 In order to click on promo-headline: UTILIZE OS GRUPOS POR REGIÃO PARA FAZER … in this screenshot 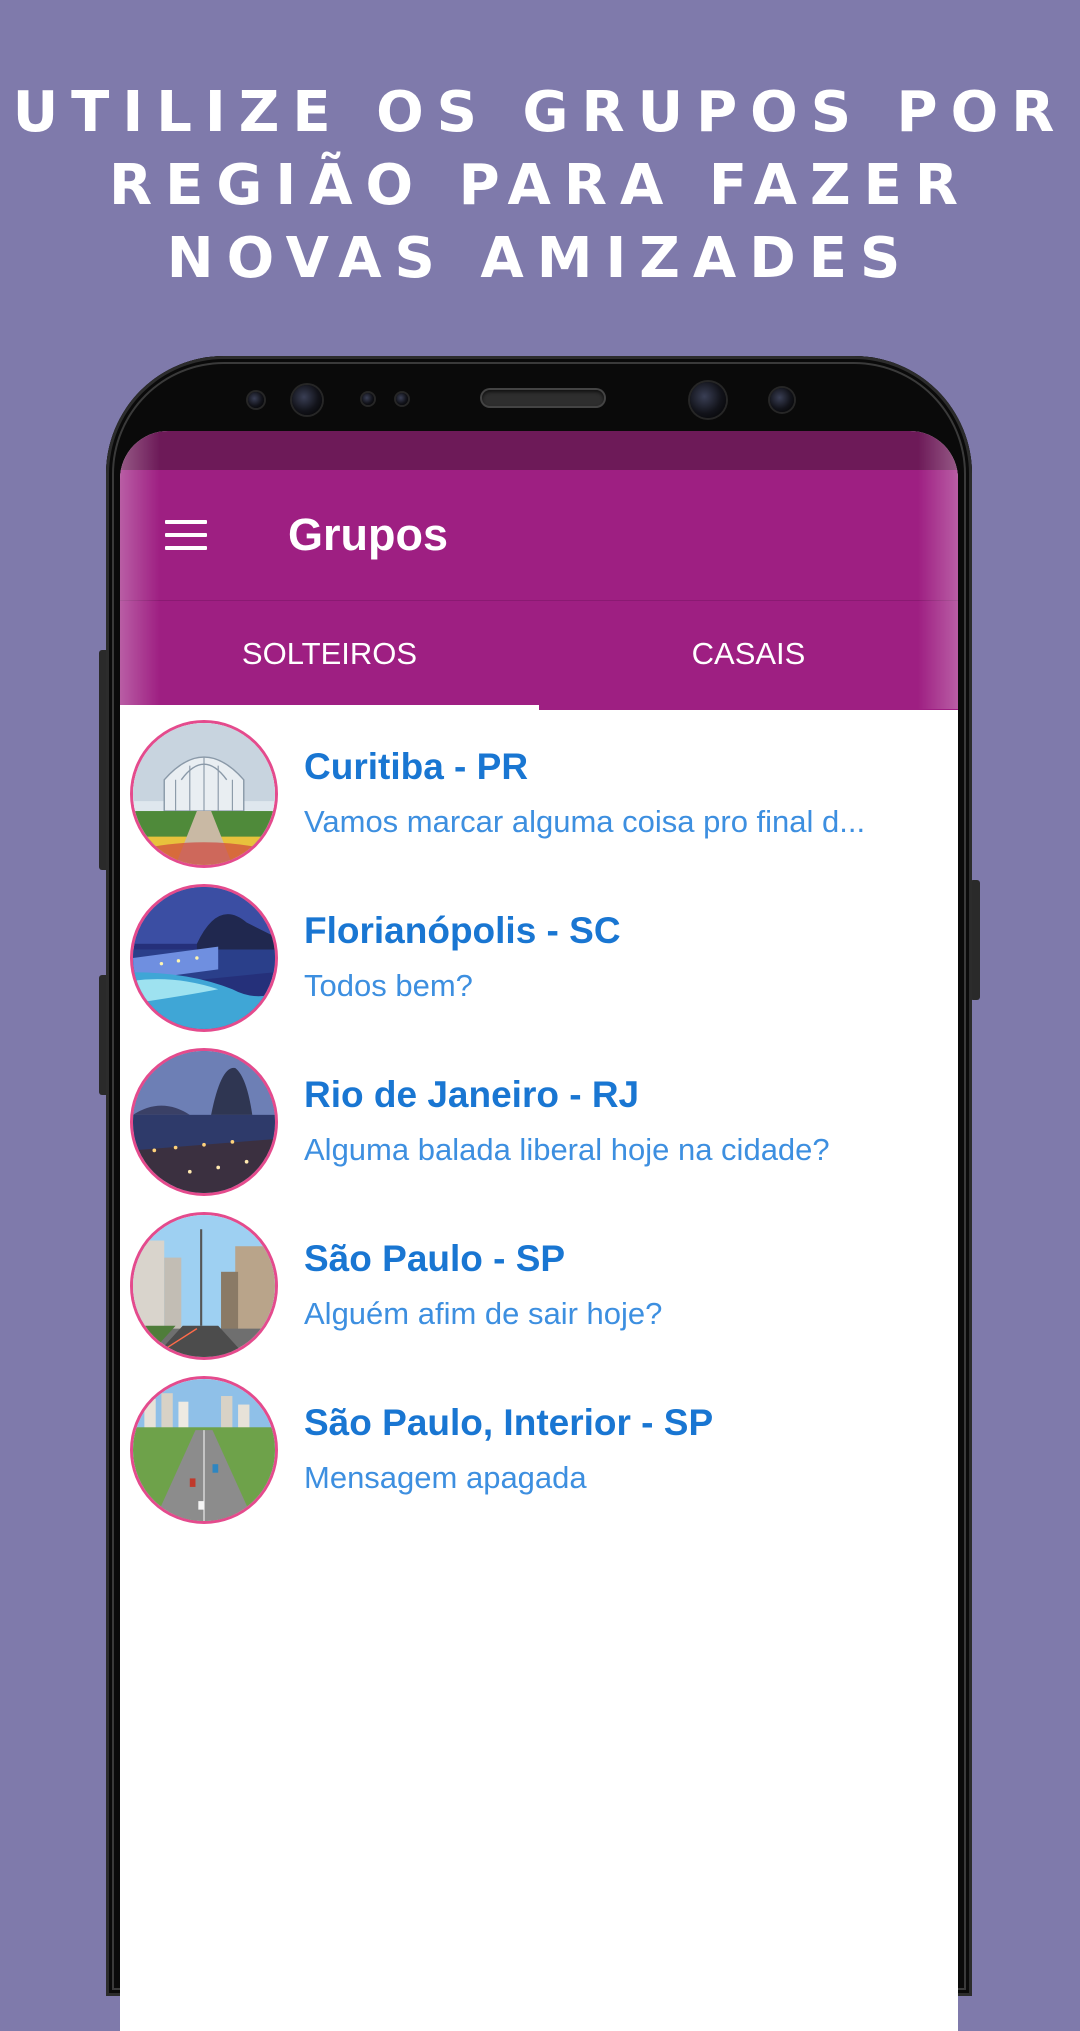, I will do `click(540, 185)`.